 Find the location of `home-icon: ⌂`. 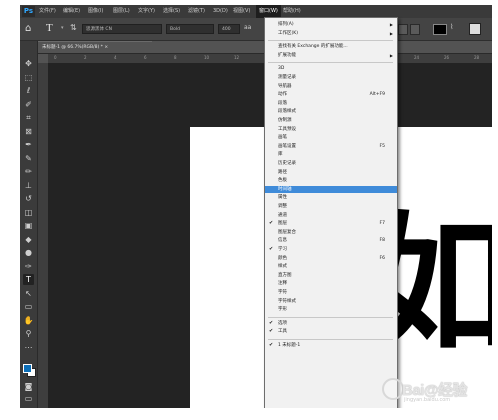

home-icon: ⌂ is located at coordinates (28, 29).